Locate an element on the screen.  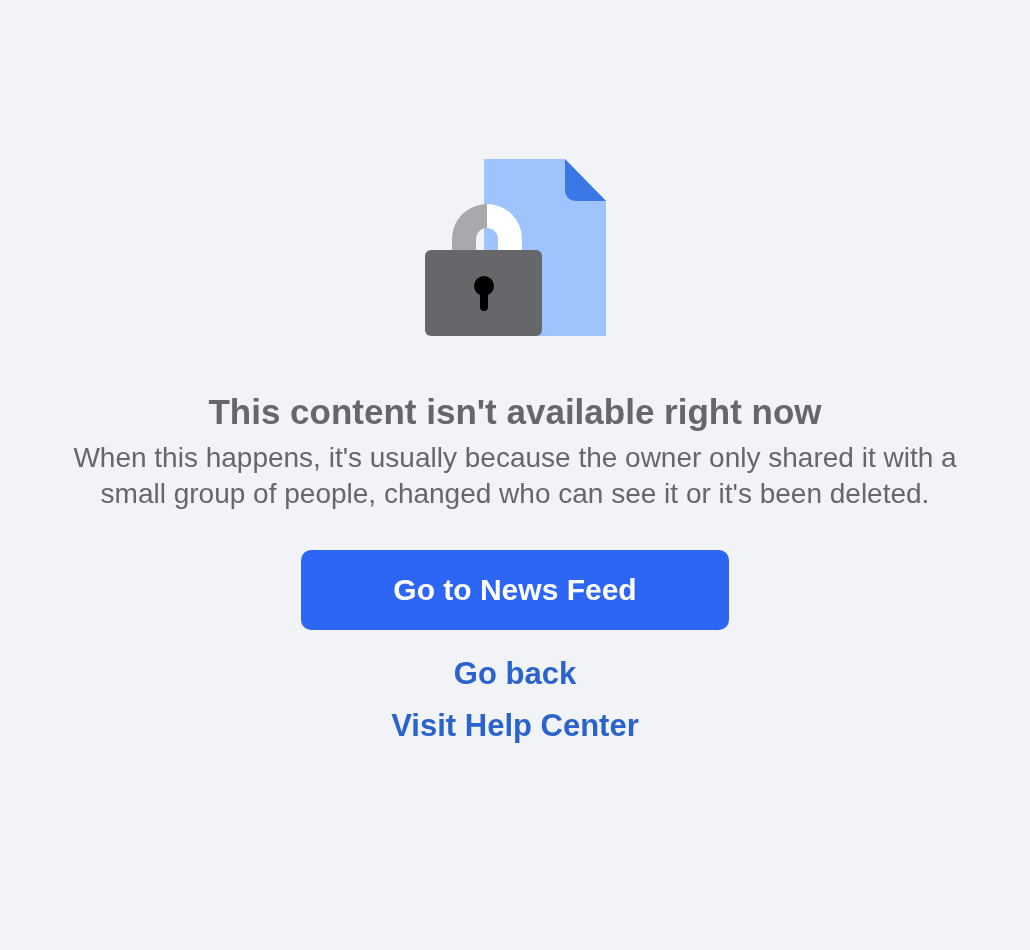
message-text: When this happens, it's usually because the owner only shared it with a small group of people, changed who can see it or it's been deleted. is located at coordinates (515, 476).